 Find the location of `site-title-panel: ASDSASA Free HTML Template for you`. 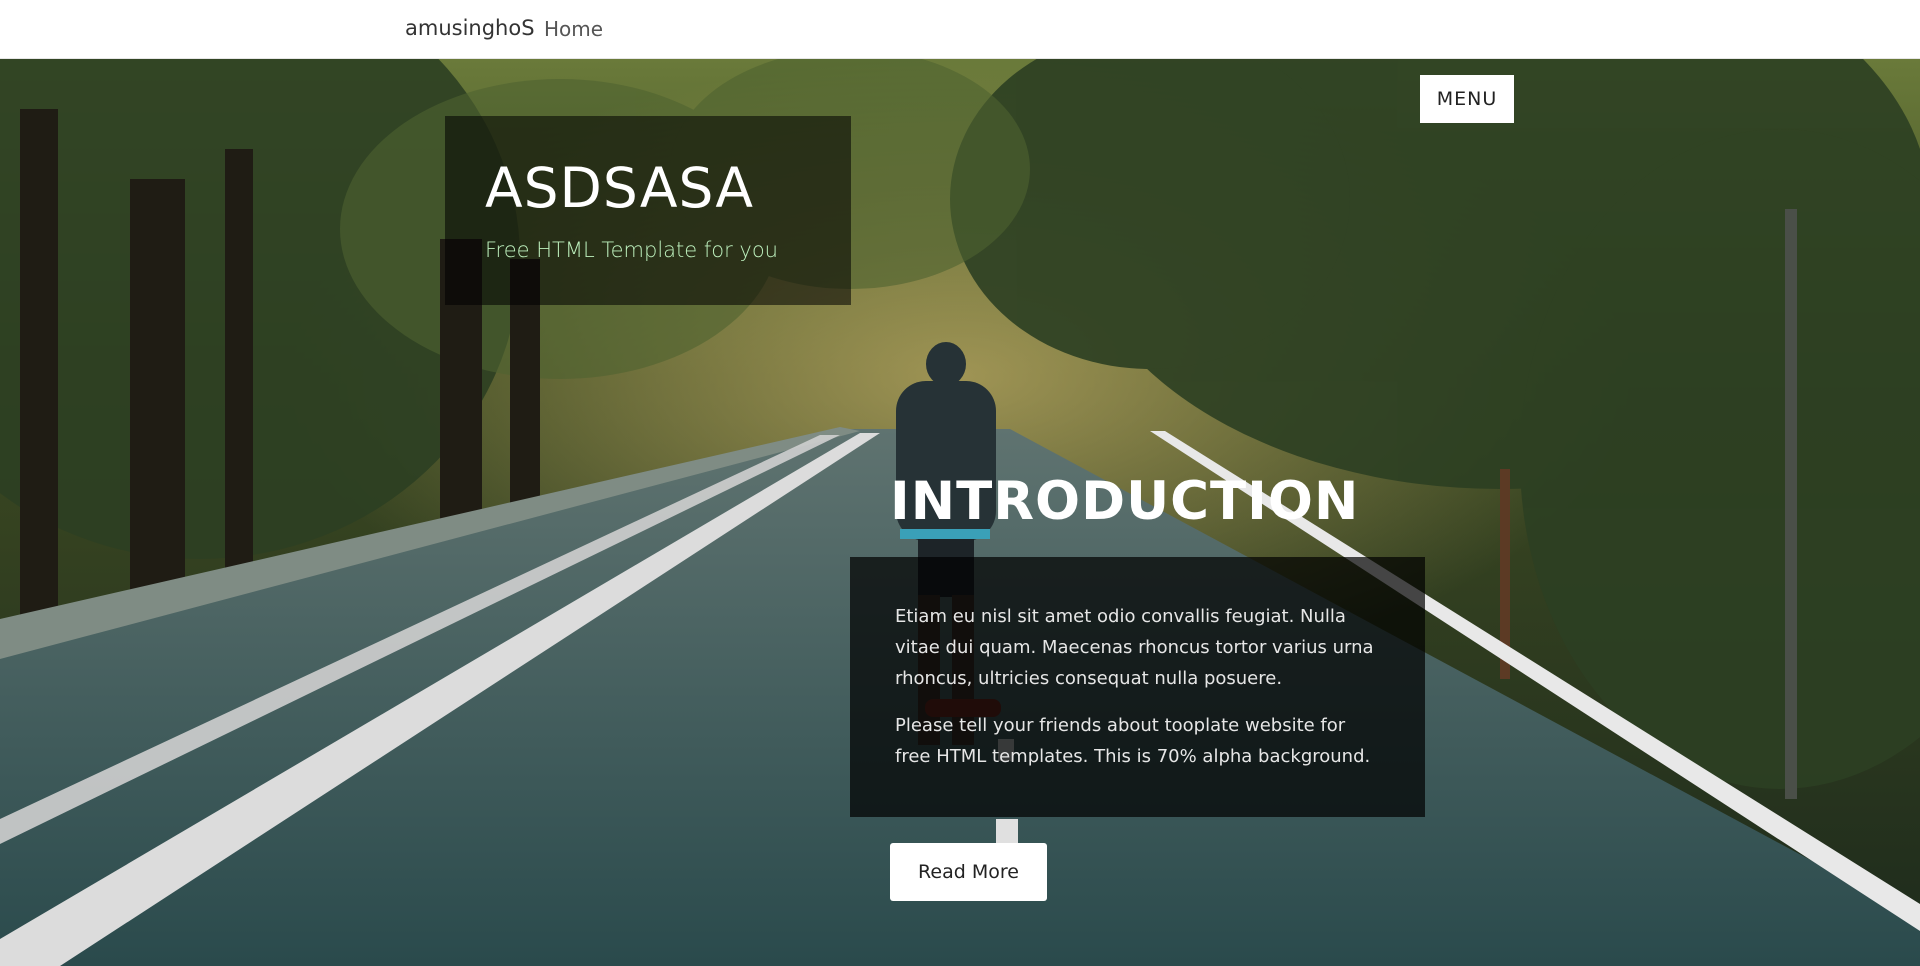

site-title-panel: ASDSASA Free HTML Template for you is located at coordinates (648, 210).